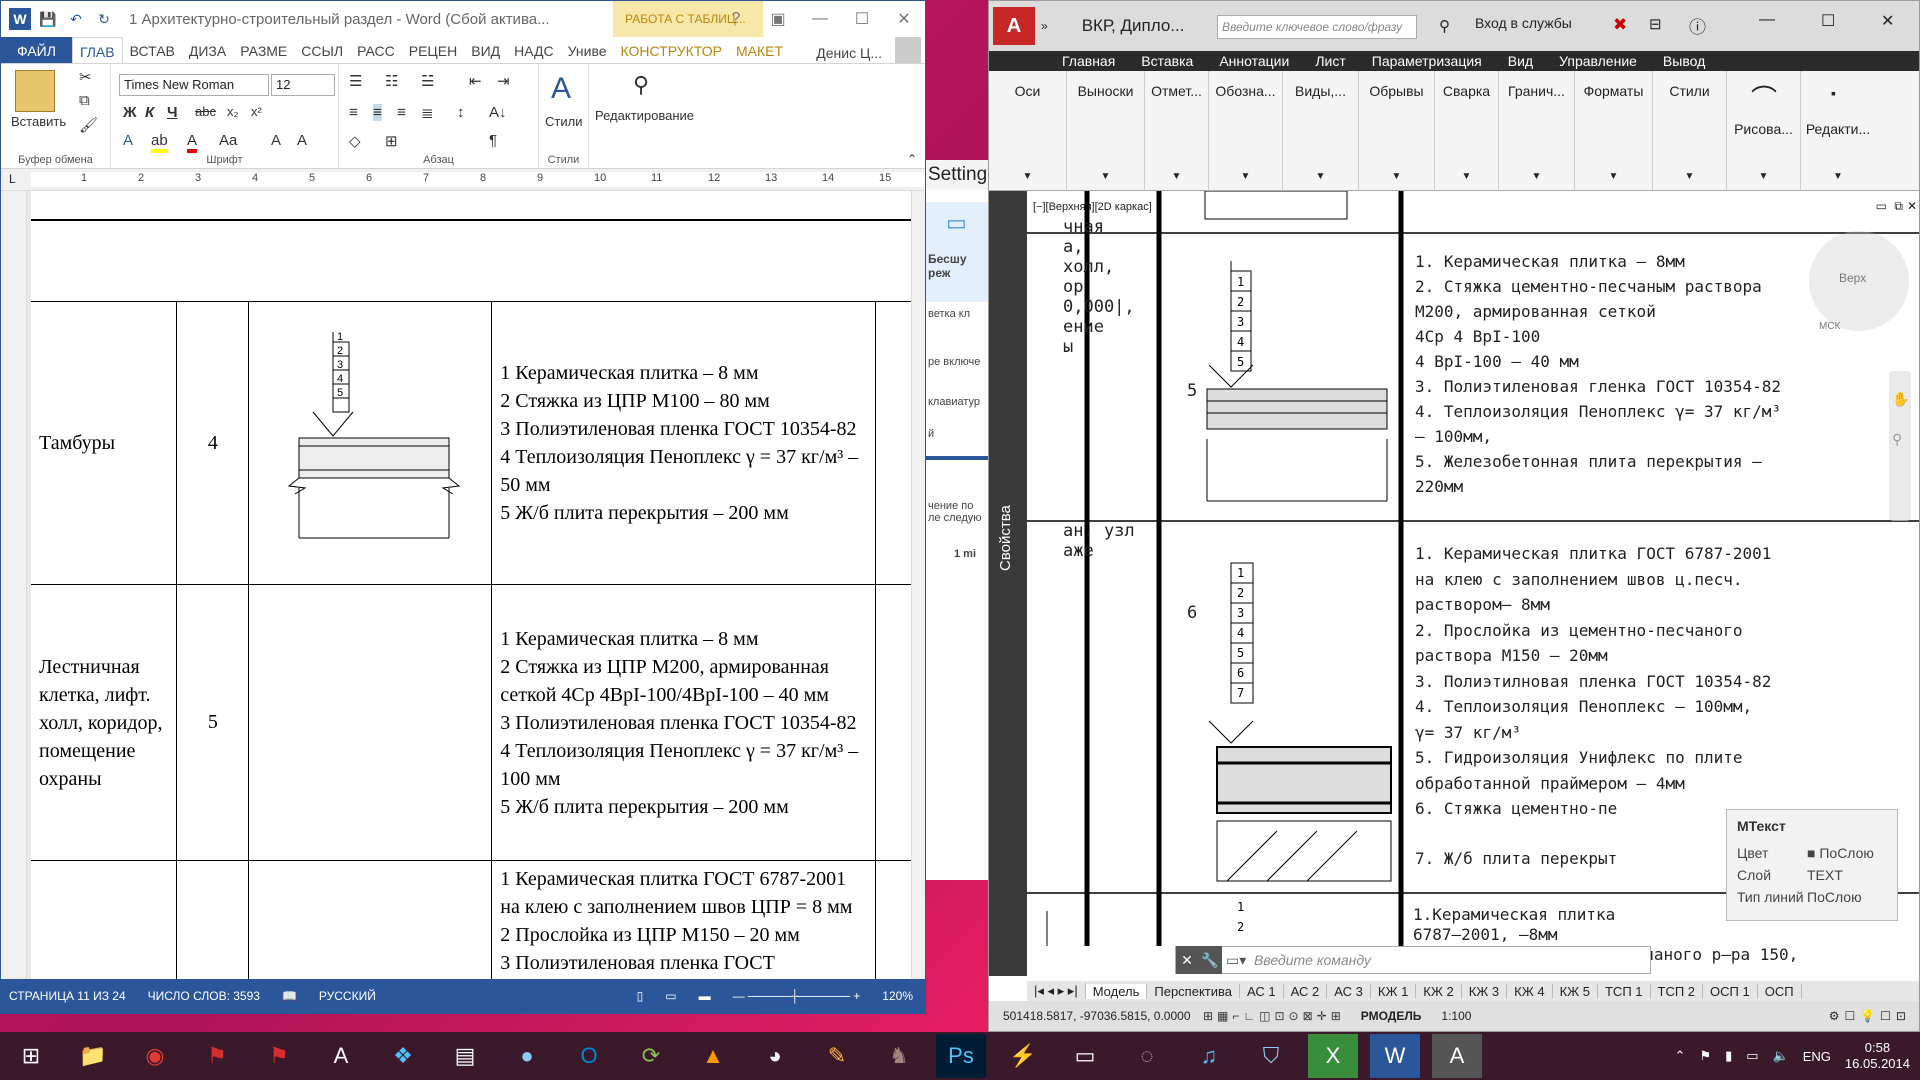  What do you see at coordinates (88, 125) in the screenshot?
I see `format-painter-icon: 🖌` at bounding box center [88, 125].